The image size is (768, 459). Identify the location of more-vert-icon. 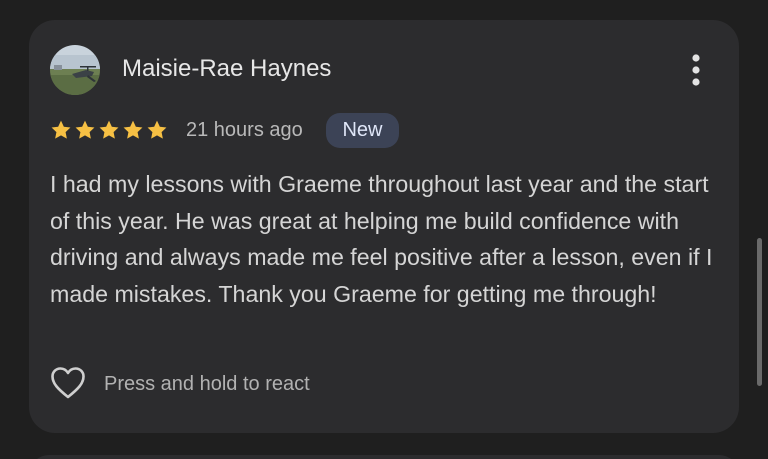
(696, 70).